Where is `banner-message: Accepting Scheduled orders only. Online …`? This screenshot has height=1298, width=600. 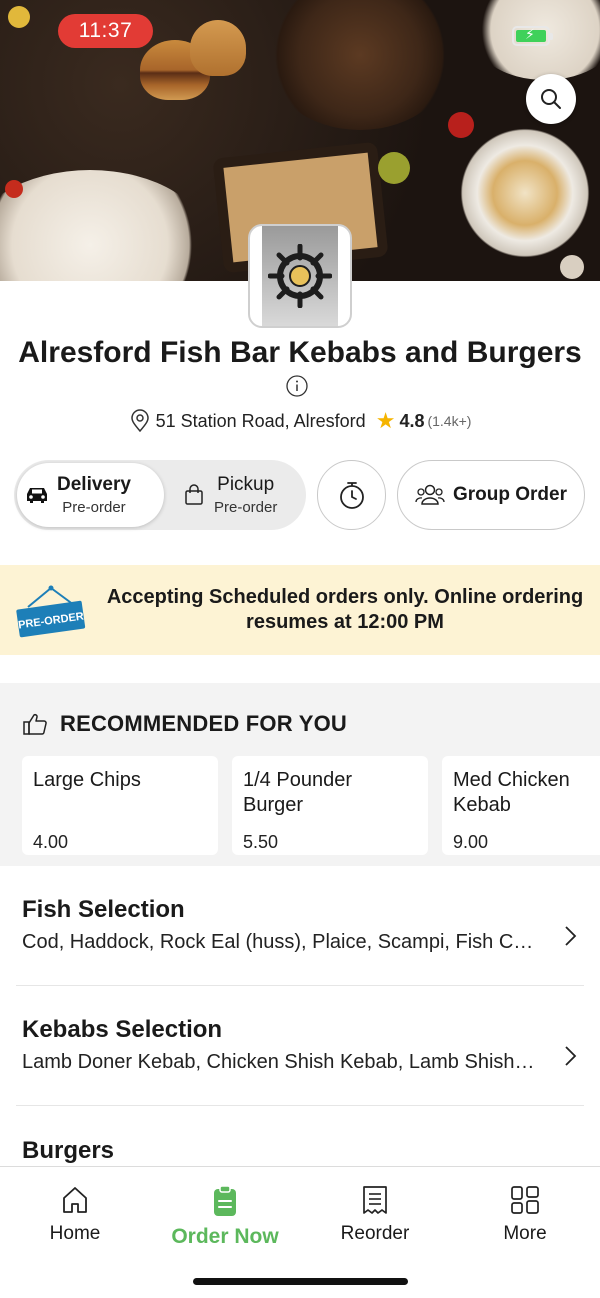
banner-message: Accepting Scheduled orders only. Online … is located at coordinates (345, 609).